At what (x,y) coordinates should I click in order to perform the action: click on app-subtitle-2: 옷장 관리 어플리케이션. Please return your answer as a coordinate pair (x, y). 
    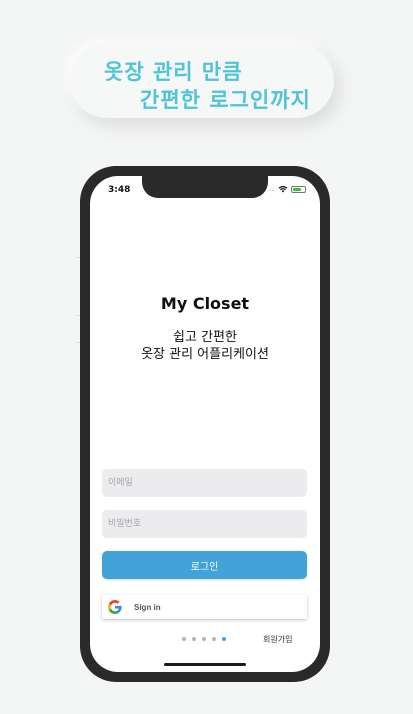
    Looking at the image, I should click on (205, 354).